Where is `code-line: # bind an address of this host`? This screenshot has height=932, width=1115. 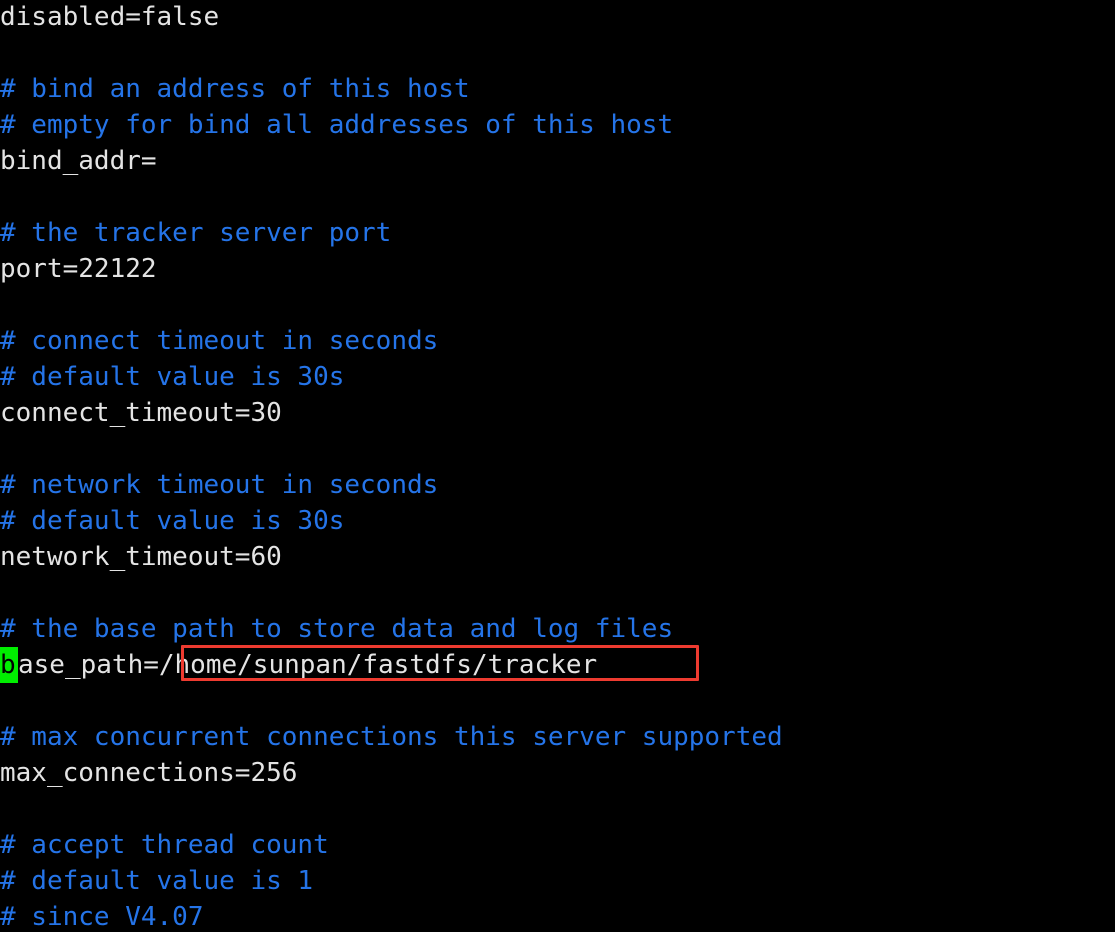 code-line: # bind an address of this host is located at coordinates (557, 89).